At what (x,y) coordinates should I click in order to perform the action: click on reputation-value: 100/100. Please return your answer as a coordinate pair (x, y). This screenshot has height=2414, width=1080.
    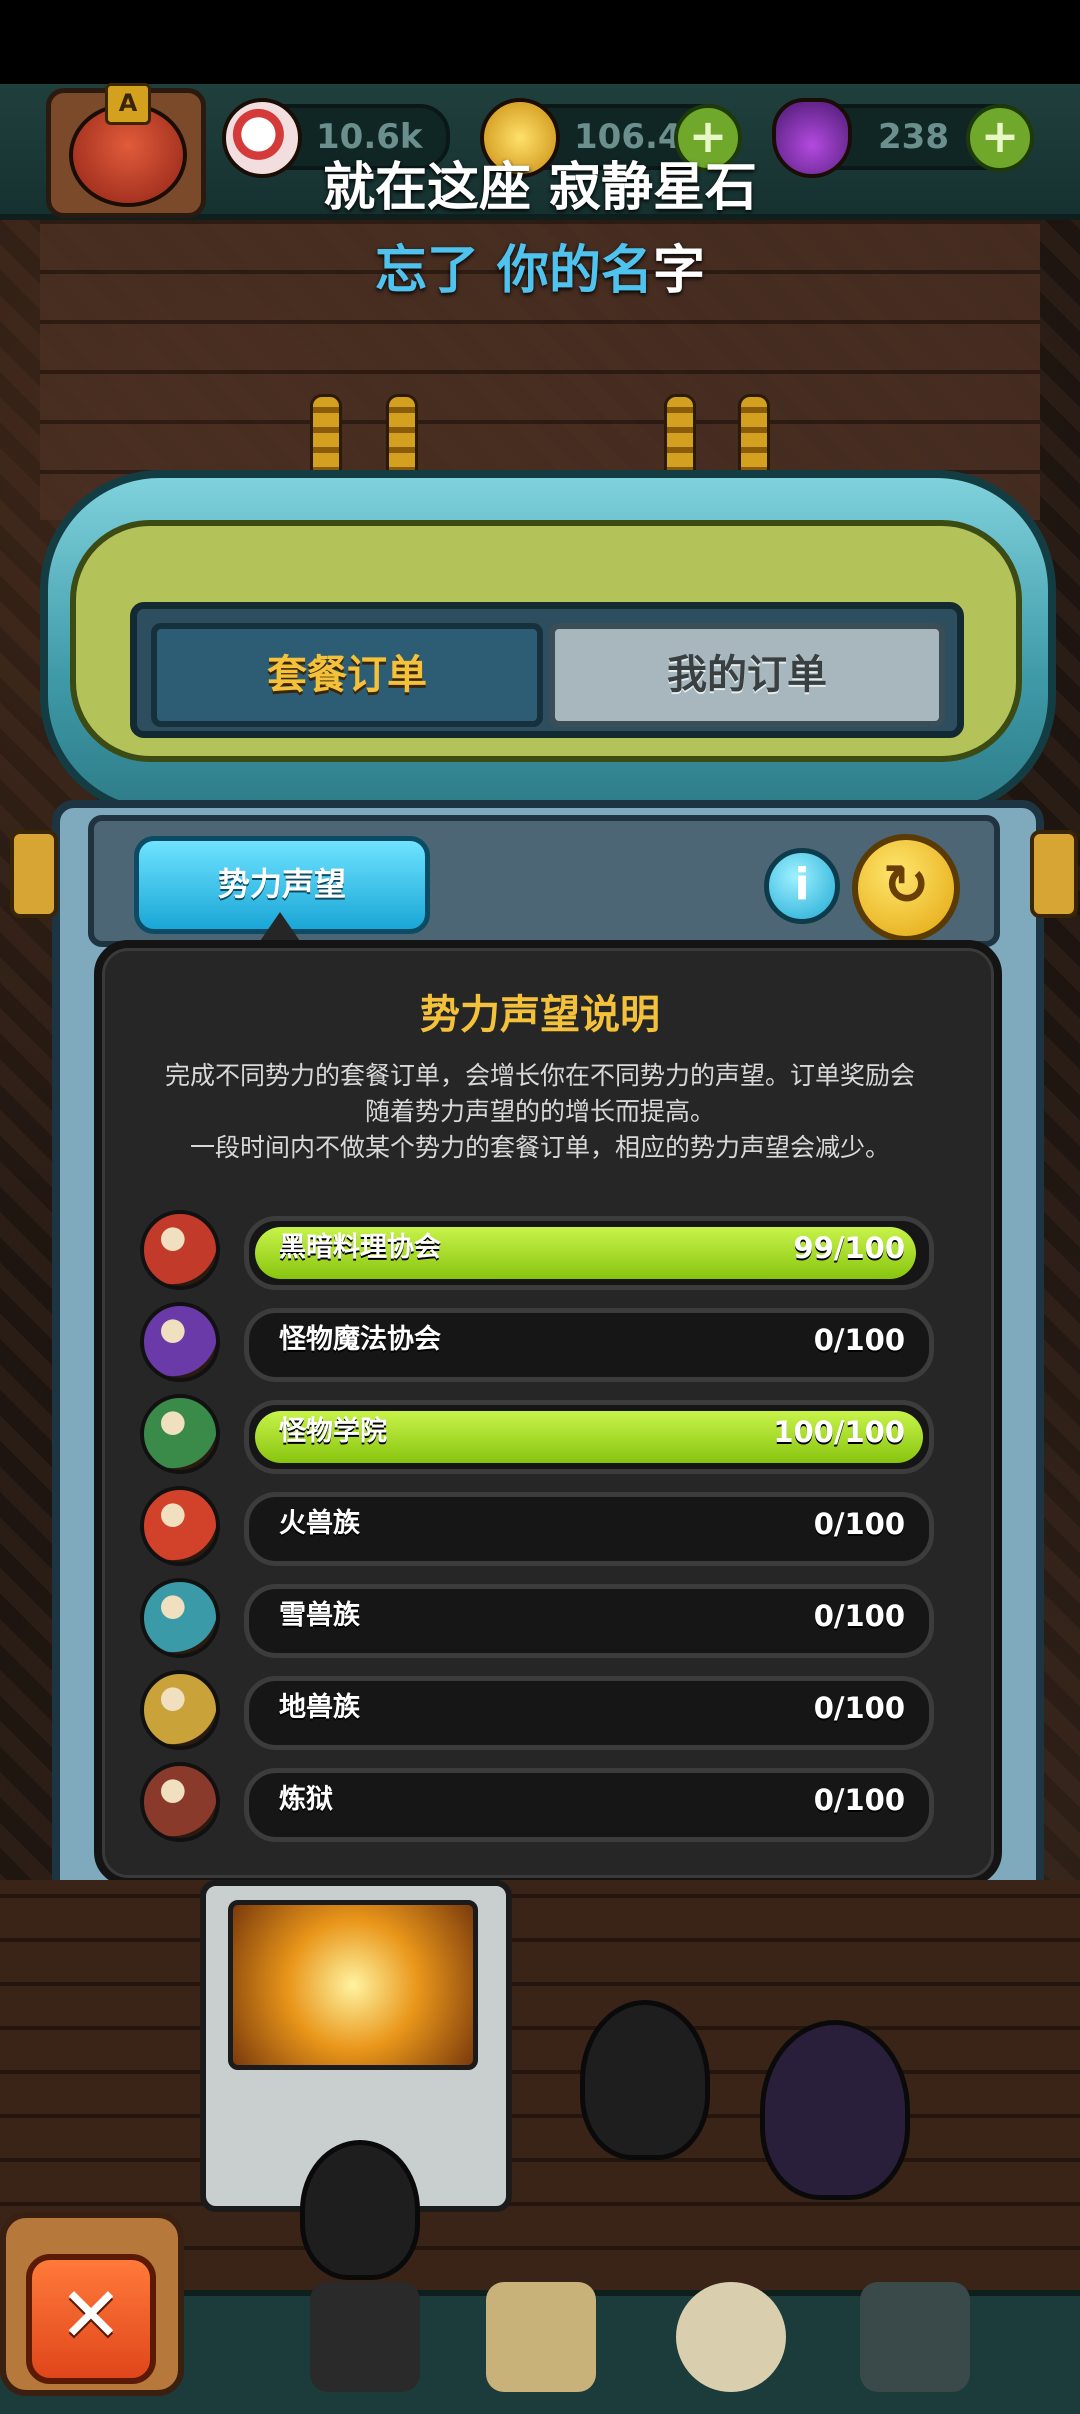
    Looking at the image, I should click on (839, 1432).